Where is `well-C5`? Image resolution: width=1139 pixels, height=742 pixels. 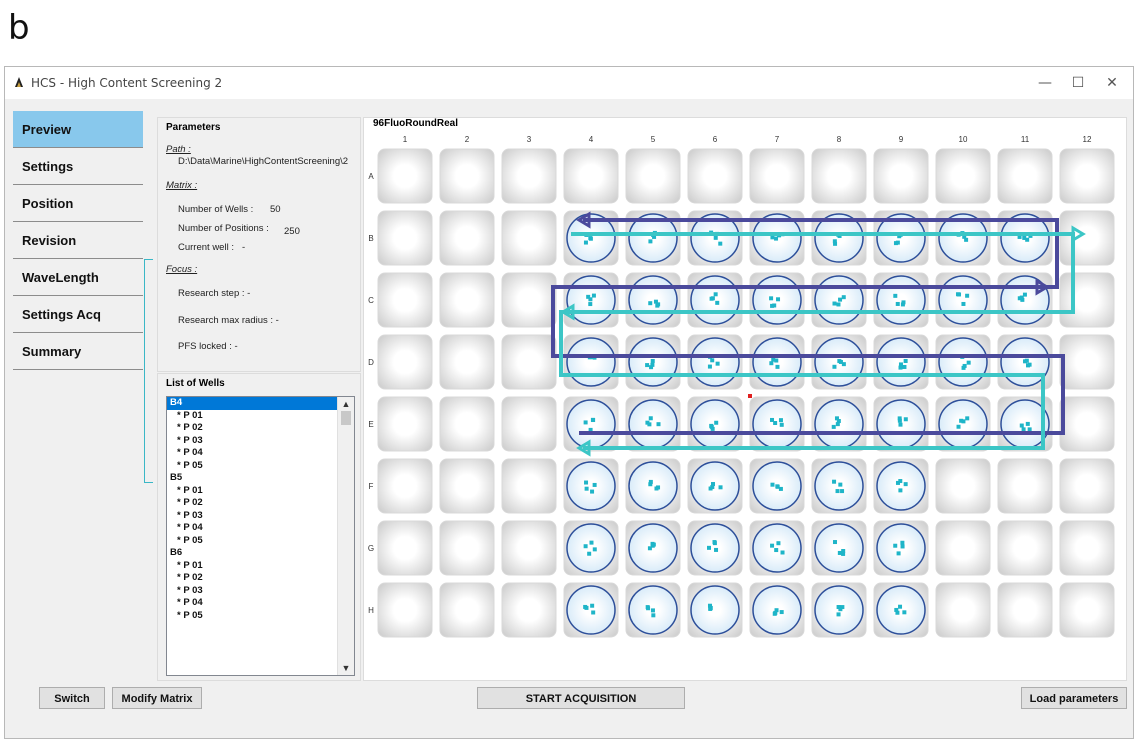 well-C5 is located at coordinates (653, 300).